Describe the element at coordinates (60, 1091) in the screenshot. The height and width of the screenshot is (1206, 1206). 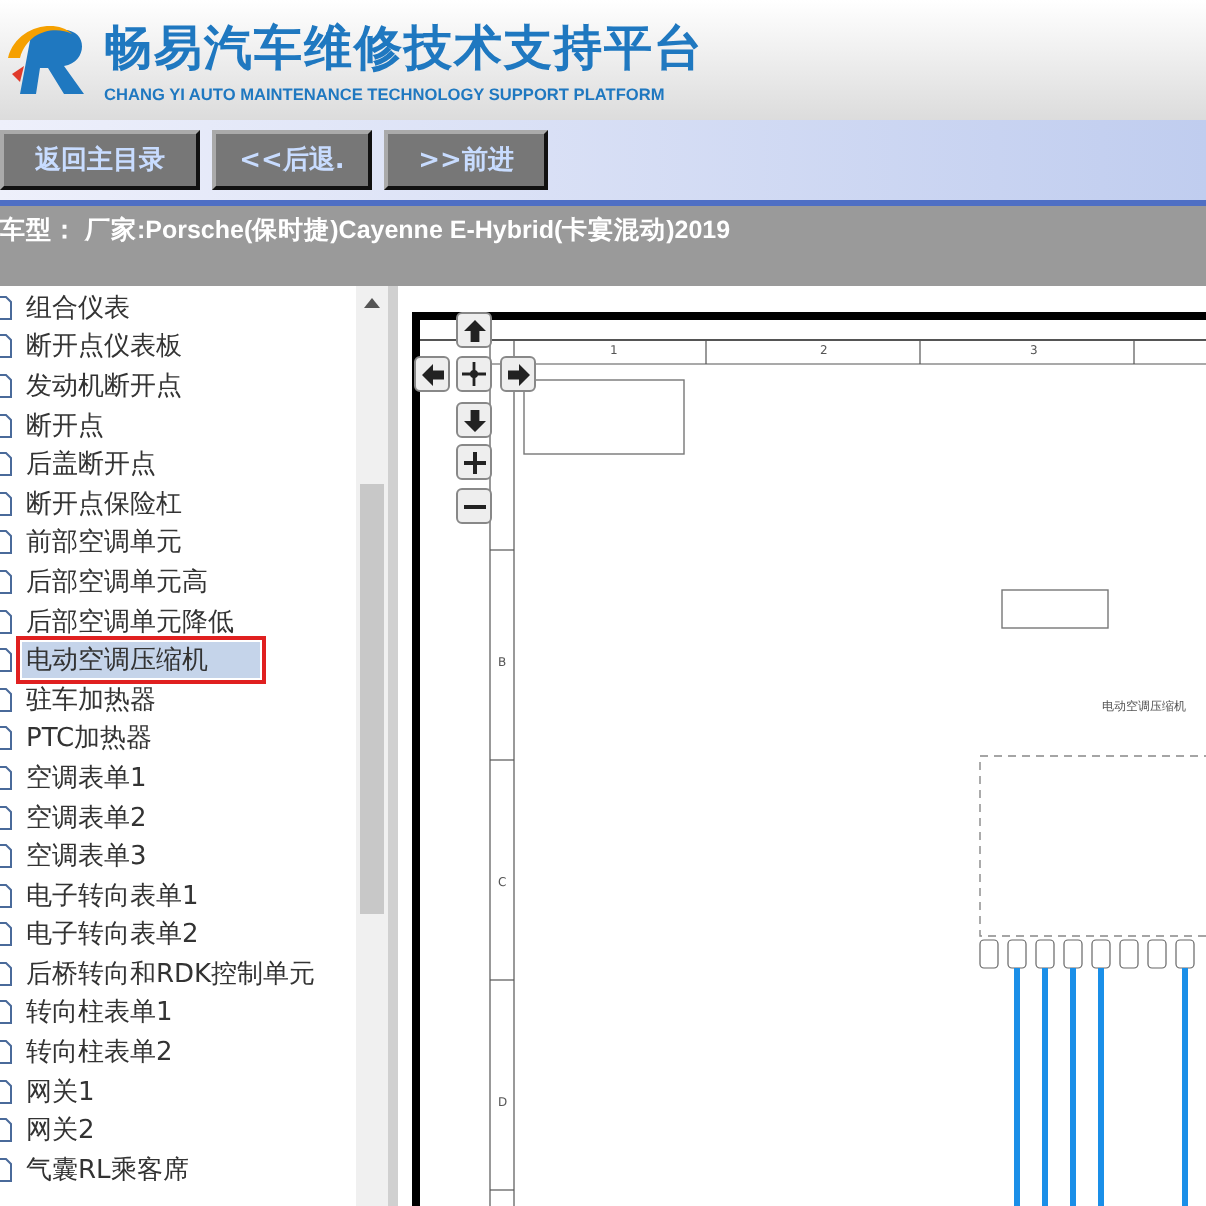
I see `sidebar-item: 网关1` at that location.